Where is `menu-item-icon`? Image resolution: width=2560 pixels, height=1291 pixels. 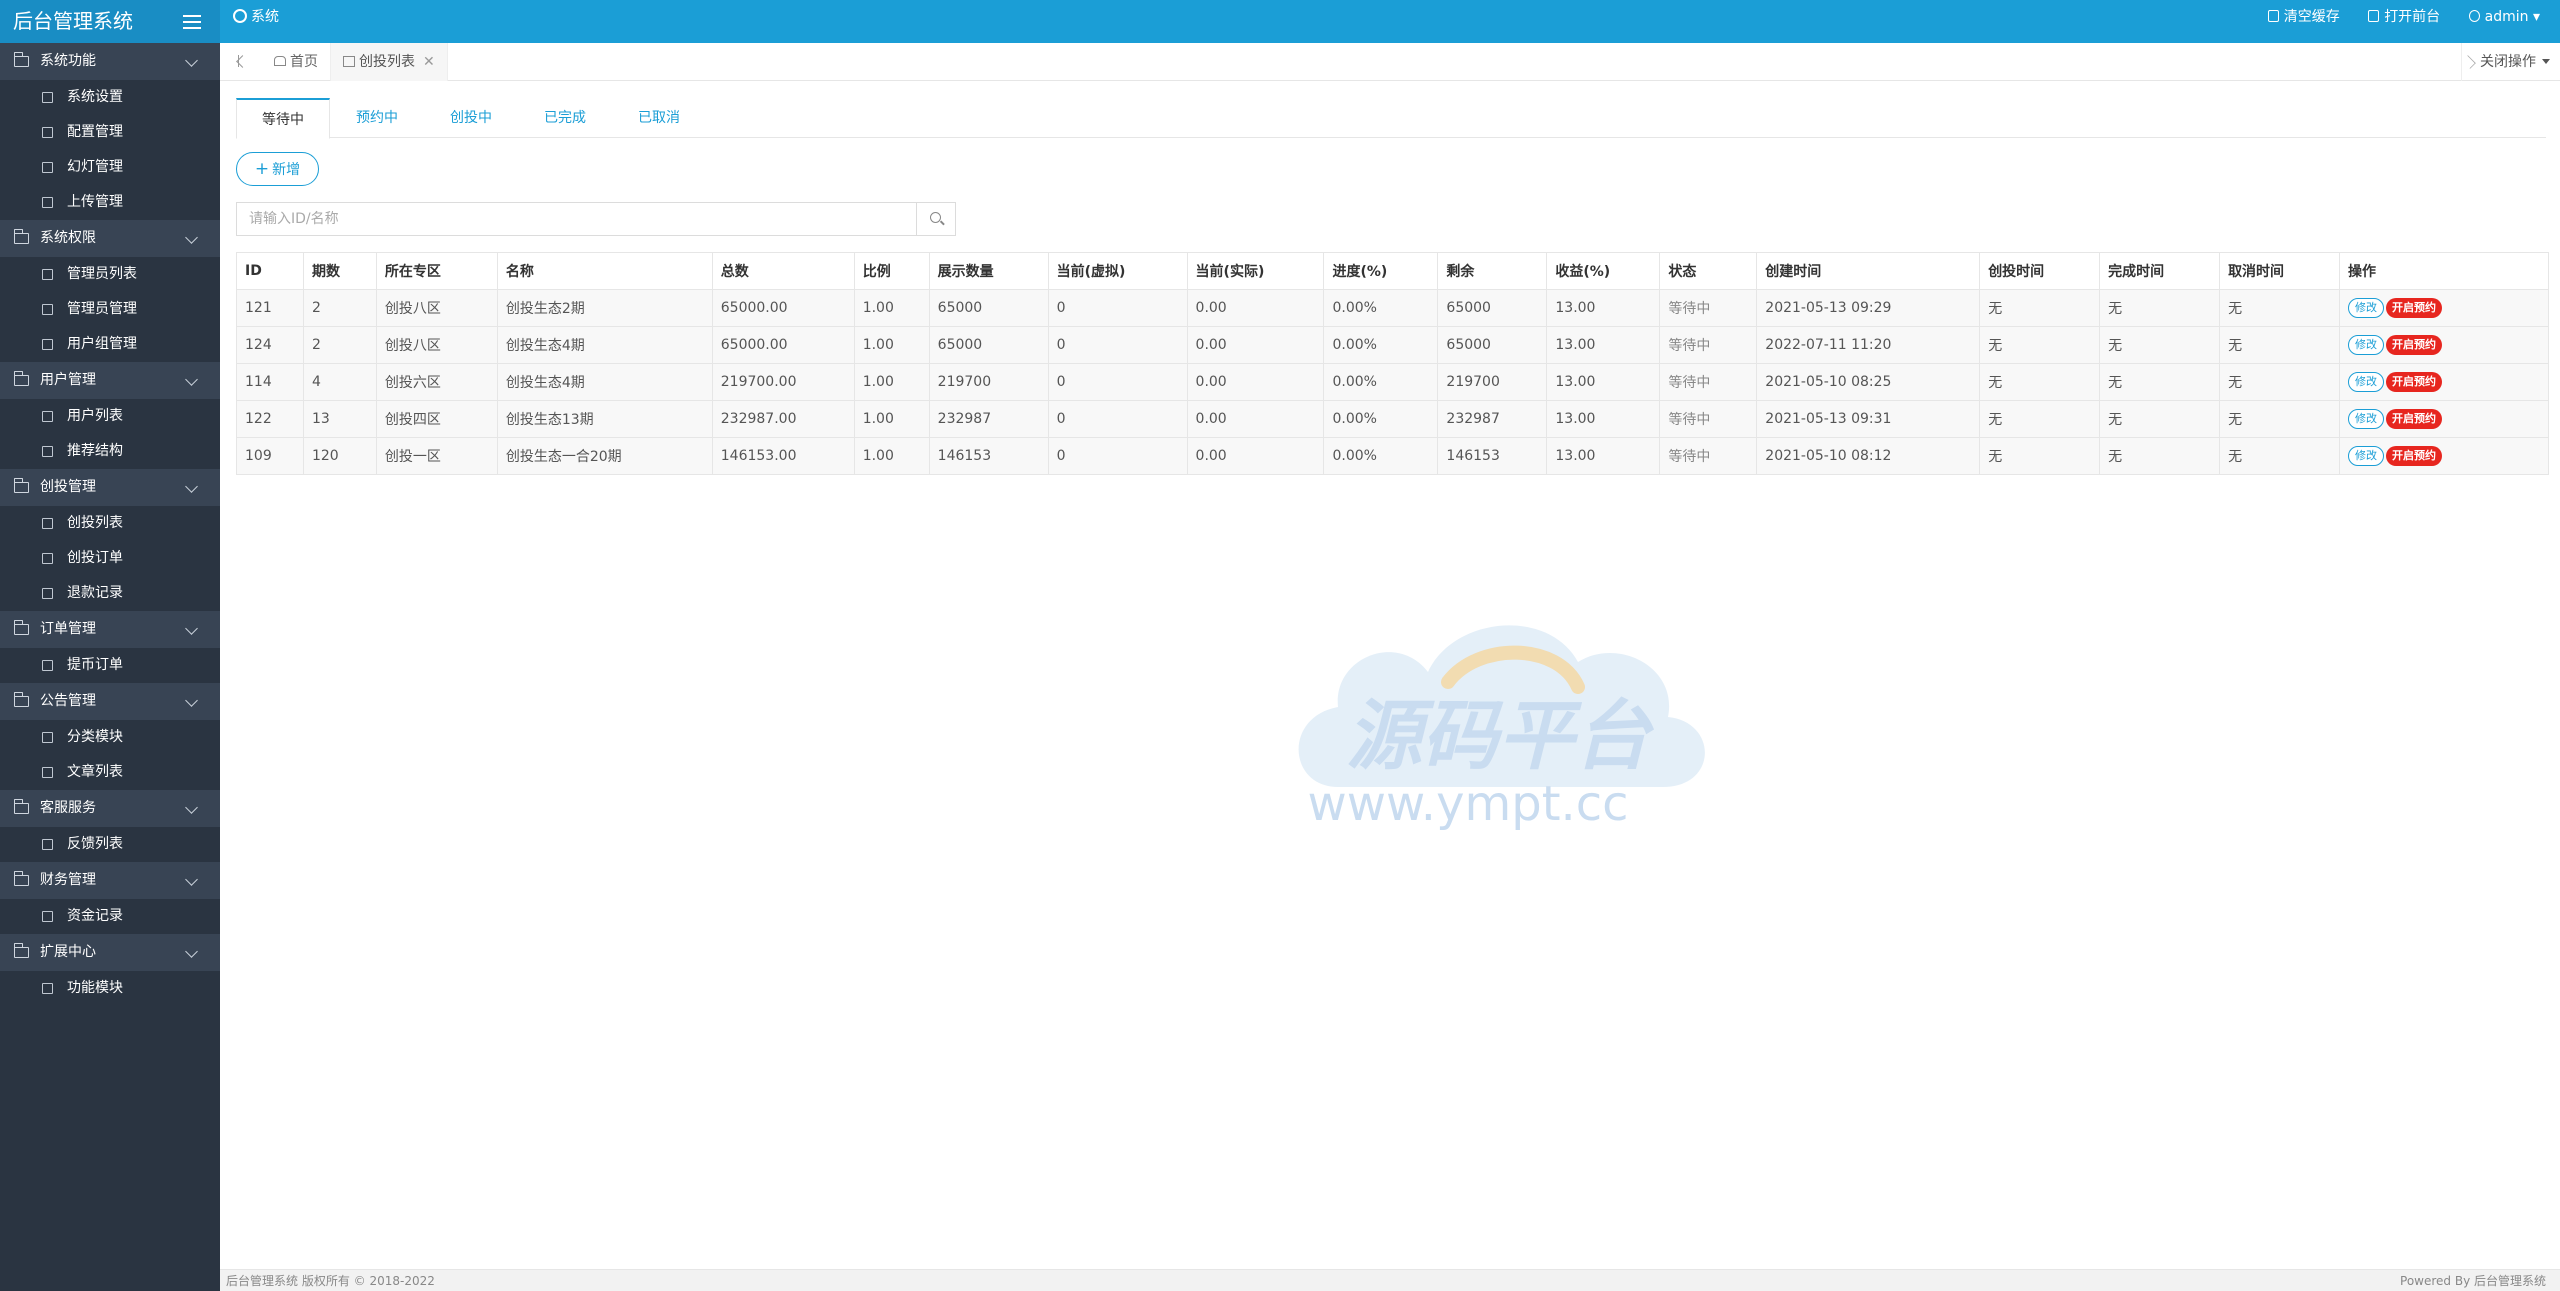 menu-item-icon is located at coordinates (47, 309).